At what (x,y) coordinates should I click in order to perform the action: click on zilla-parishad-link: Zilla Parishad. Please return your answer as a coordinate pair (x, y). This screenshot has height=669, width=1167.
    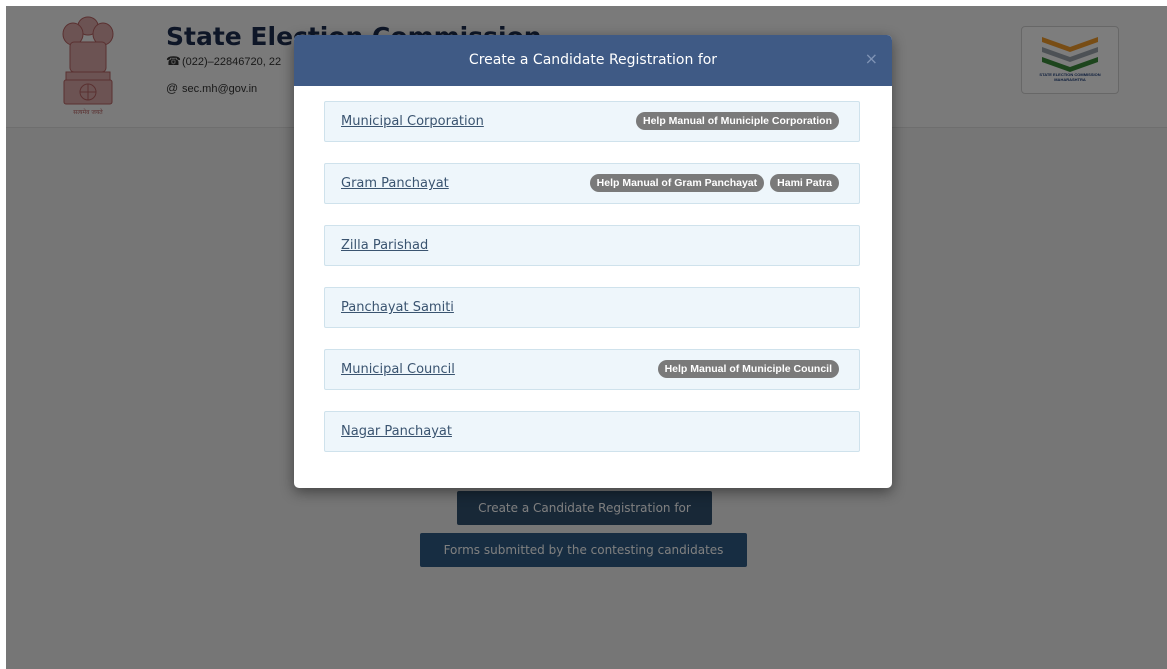
    Looking at the image, I should click on (384, 245).